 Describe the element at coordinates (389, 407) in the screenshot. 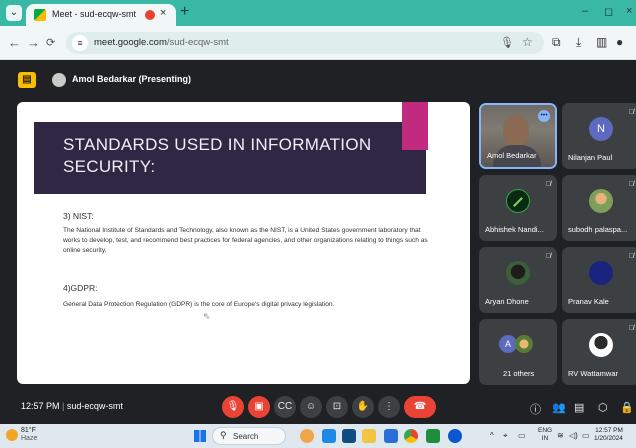

I see `more-options-button: ⋮` at that location.